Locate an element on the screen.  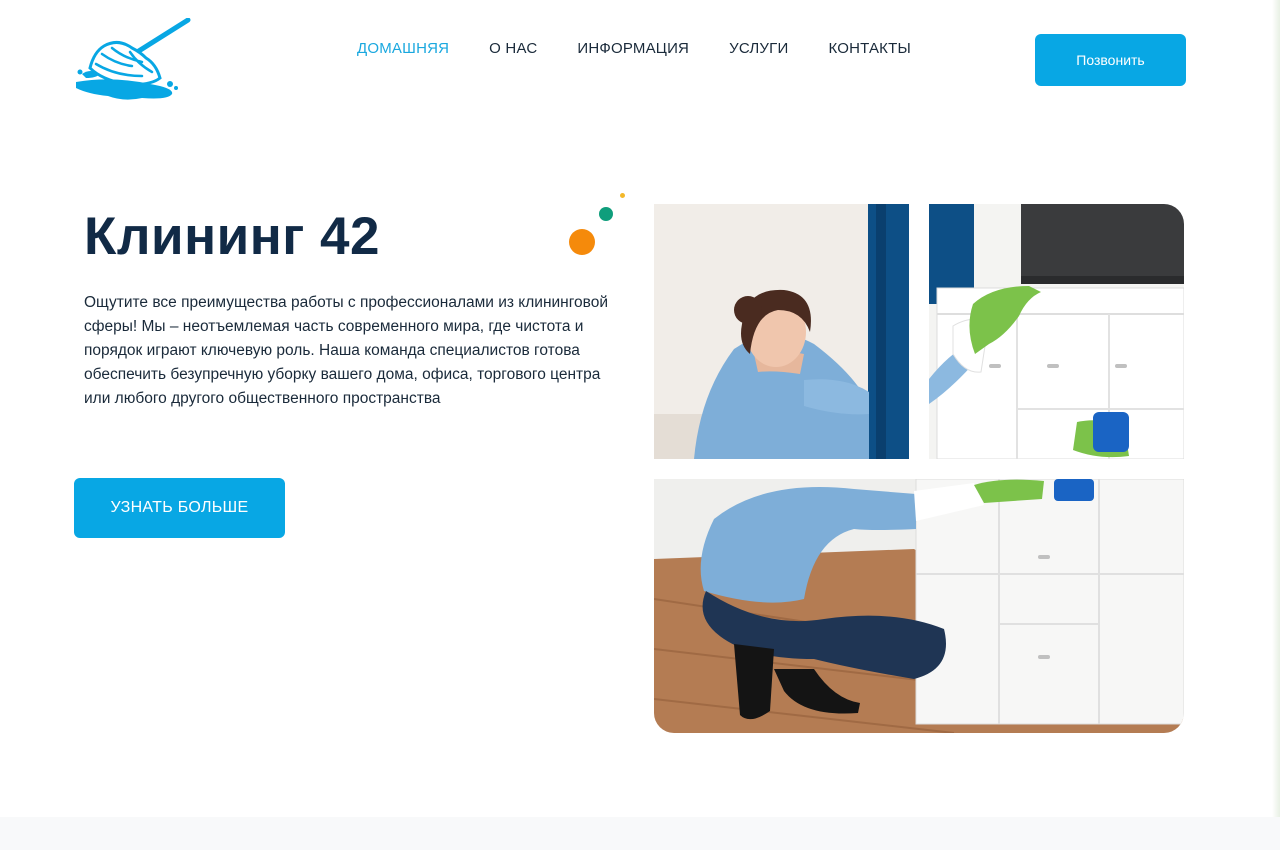
logo is located at coordinates (132, 60).